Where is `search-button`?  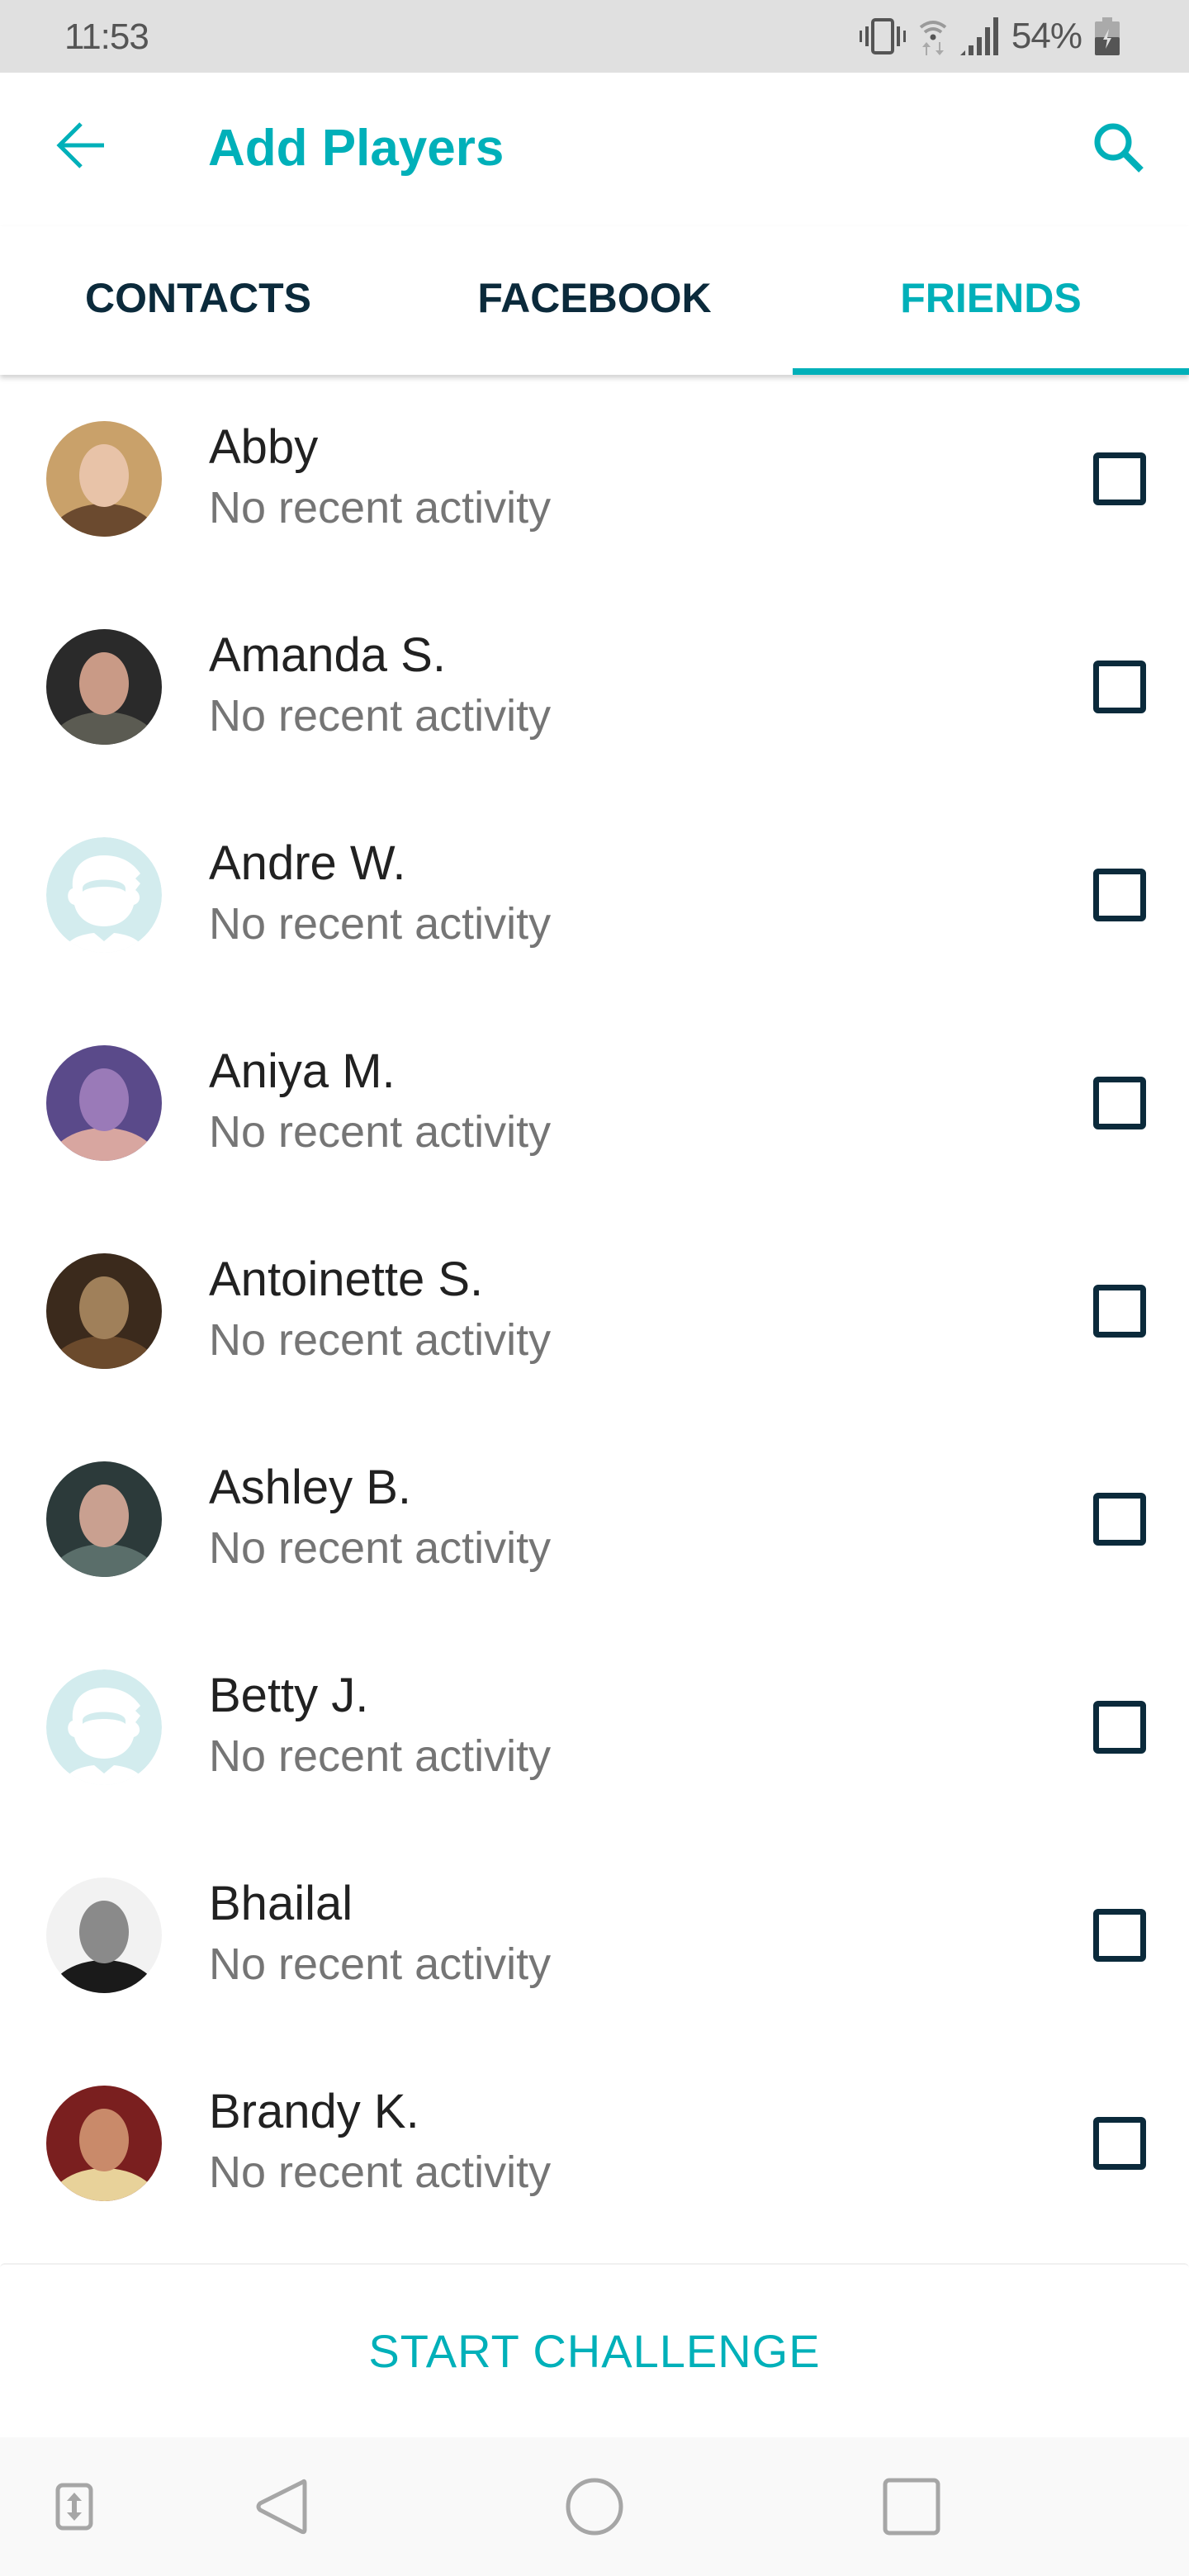
search-button is located at coordinates (1119, 148).